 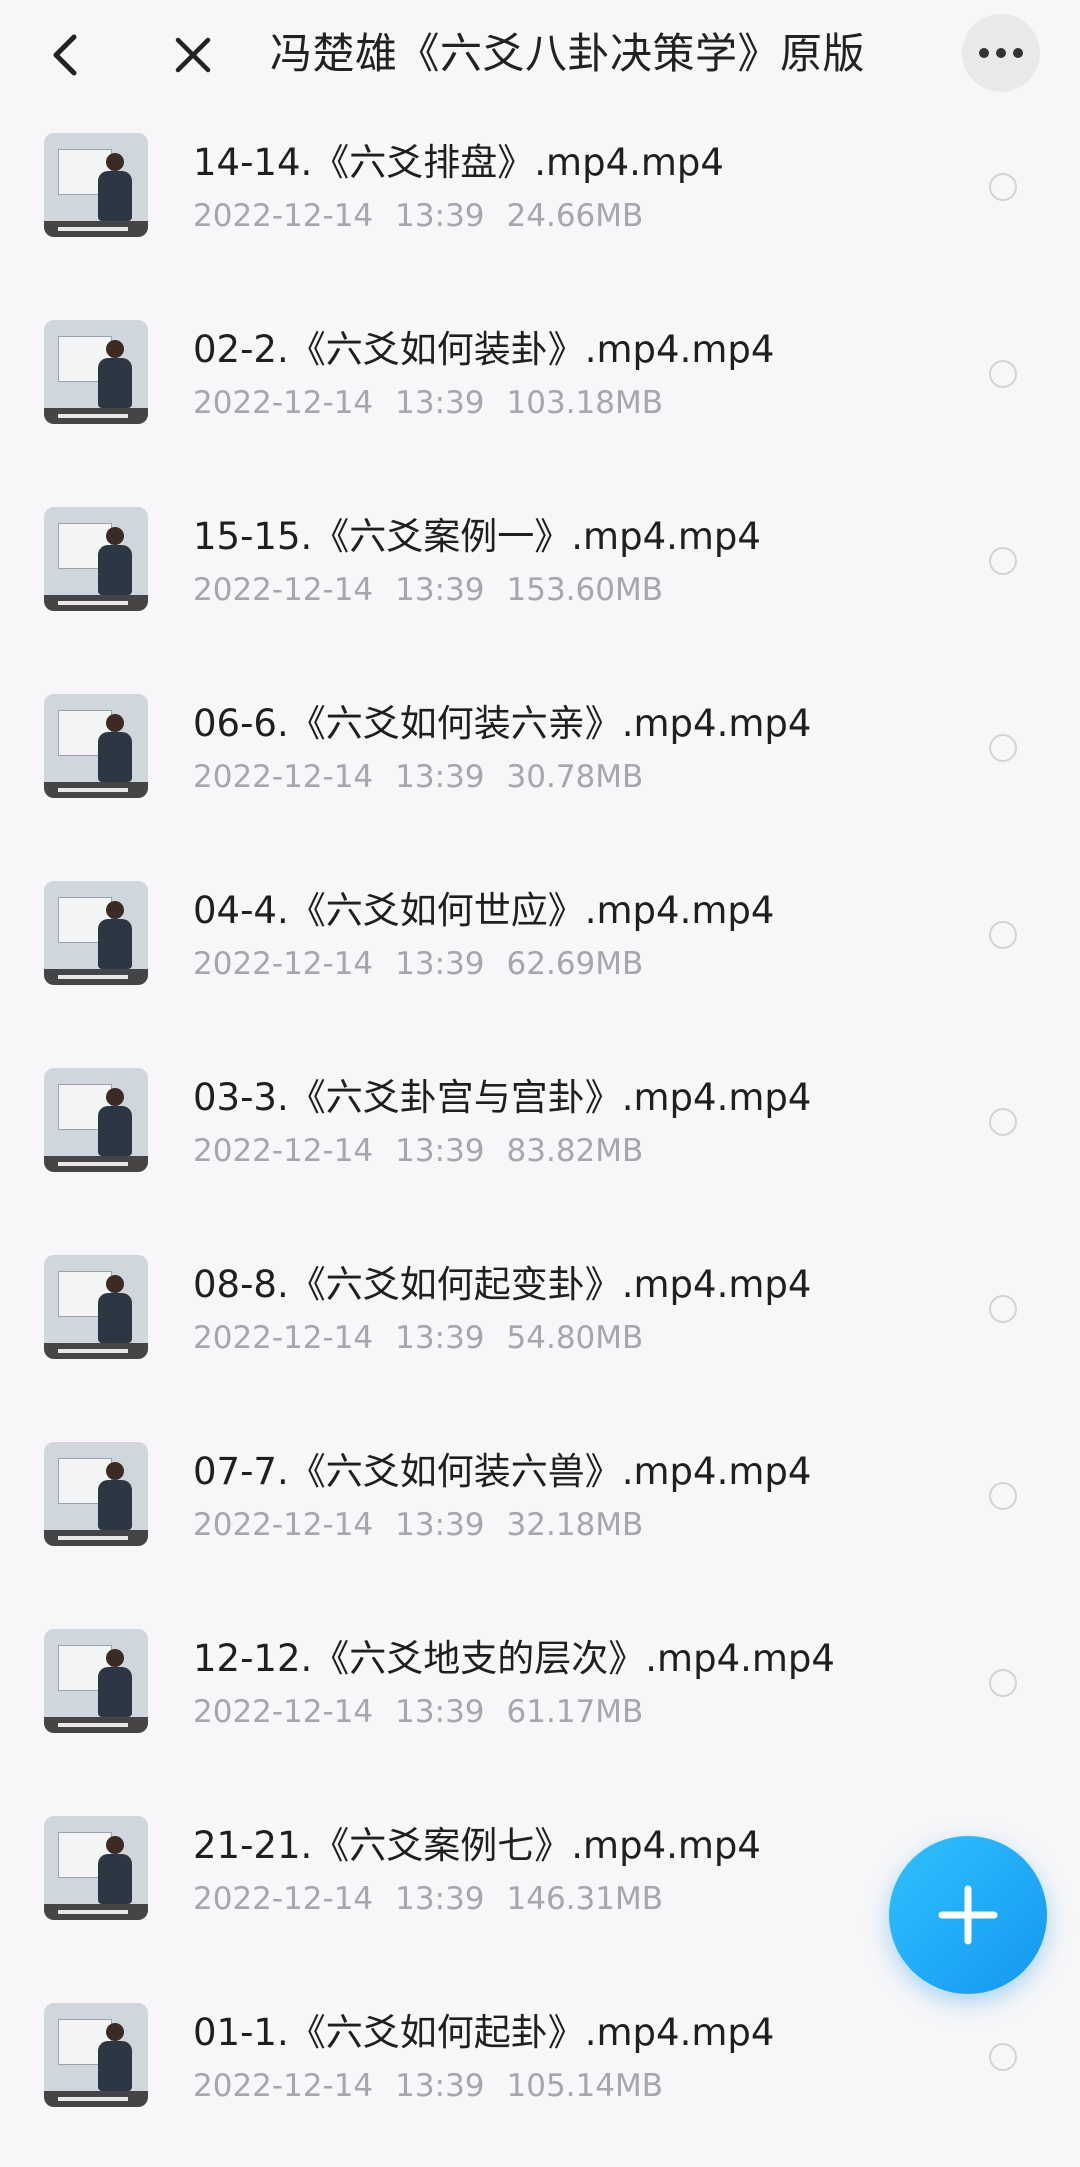 I want to click on file-size: 62.69MB, so click(x=575, y=964).